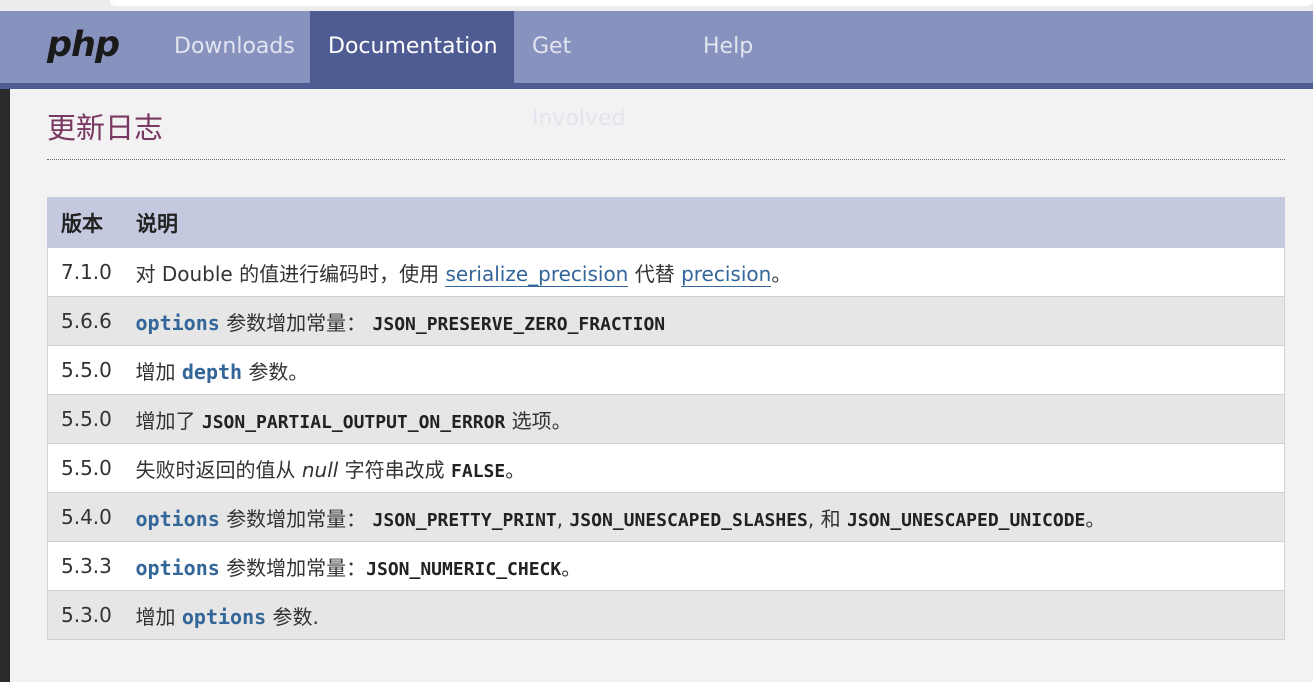 This screenshot has width=1313, height=682. What do you see at coordinates (85, 272) in the screenshot?
I see `row-version: 7.1.0` at bounding box center [85, 272].